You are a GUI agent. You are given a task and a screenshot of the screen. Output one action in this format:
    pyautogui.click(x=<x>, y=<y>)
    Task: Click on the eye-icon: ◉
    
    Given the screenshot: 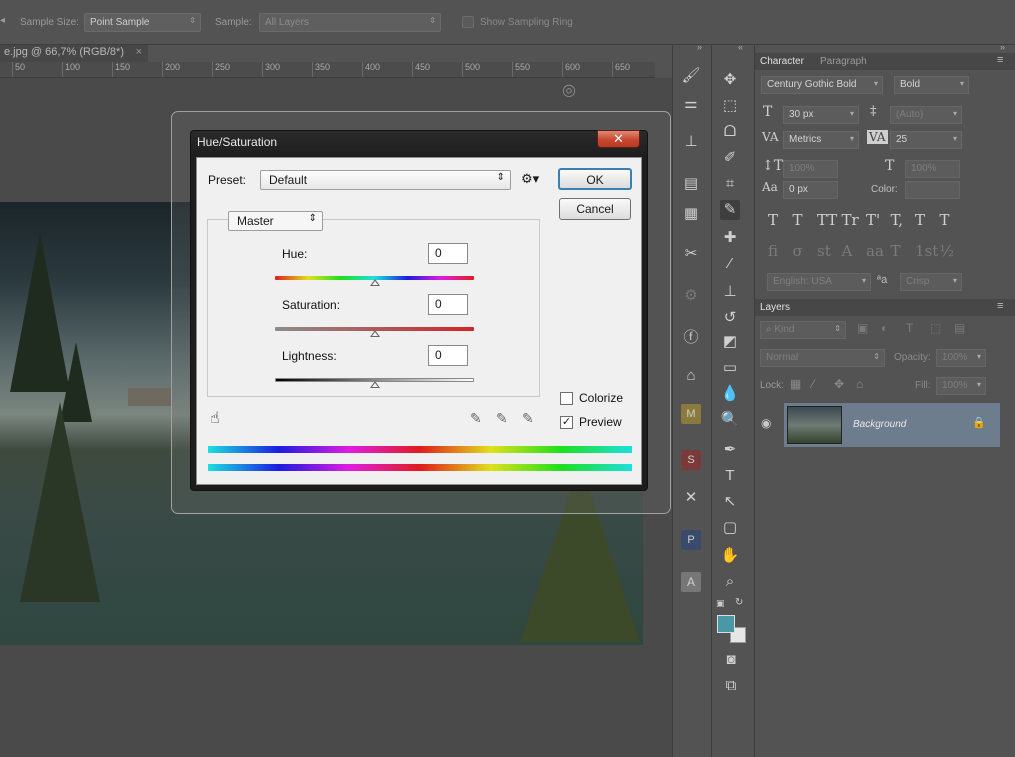 What is the action you would take?
    pyautogui.click(x=766, y=423)
    